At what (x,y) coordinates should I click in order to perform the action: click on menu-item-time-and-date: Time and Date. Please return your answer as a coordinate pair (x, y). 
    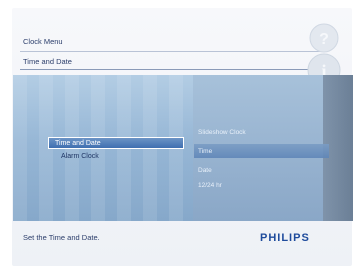
    Looking at the image, I should click on (116, 143).